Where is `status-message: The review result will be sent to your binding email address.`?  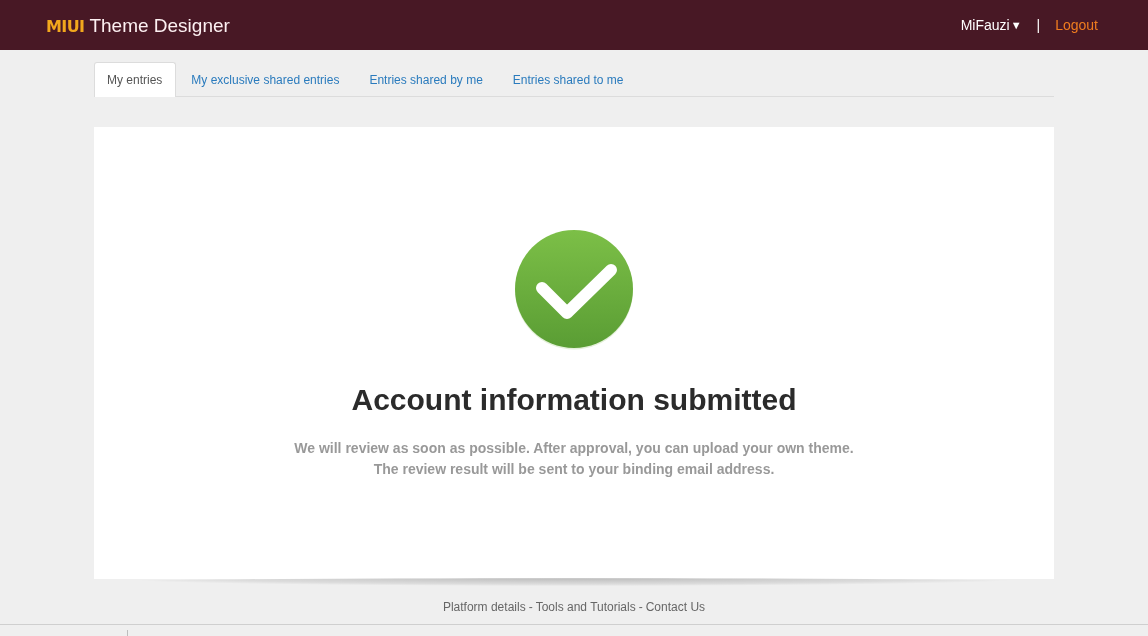
status-message: The review result will be sent to your binding email address. is located at coordinates (574, 469).